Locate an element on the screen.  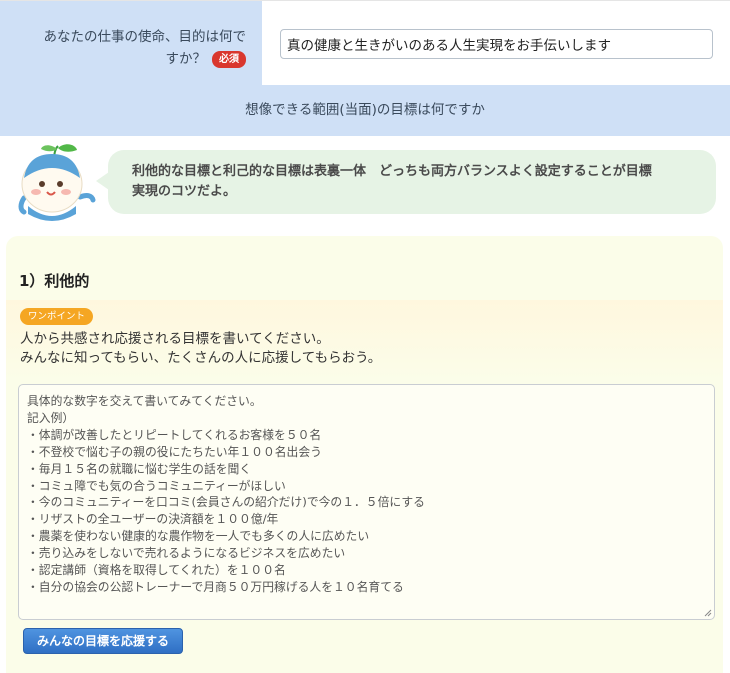
tip-line2: みんなに知ってもらい、たくさんの人に応援してもらおう。 is located at coordinates (201, 358).